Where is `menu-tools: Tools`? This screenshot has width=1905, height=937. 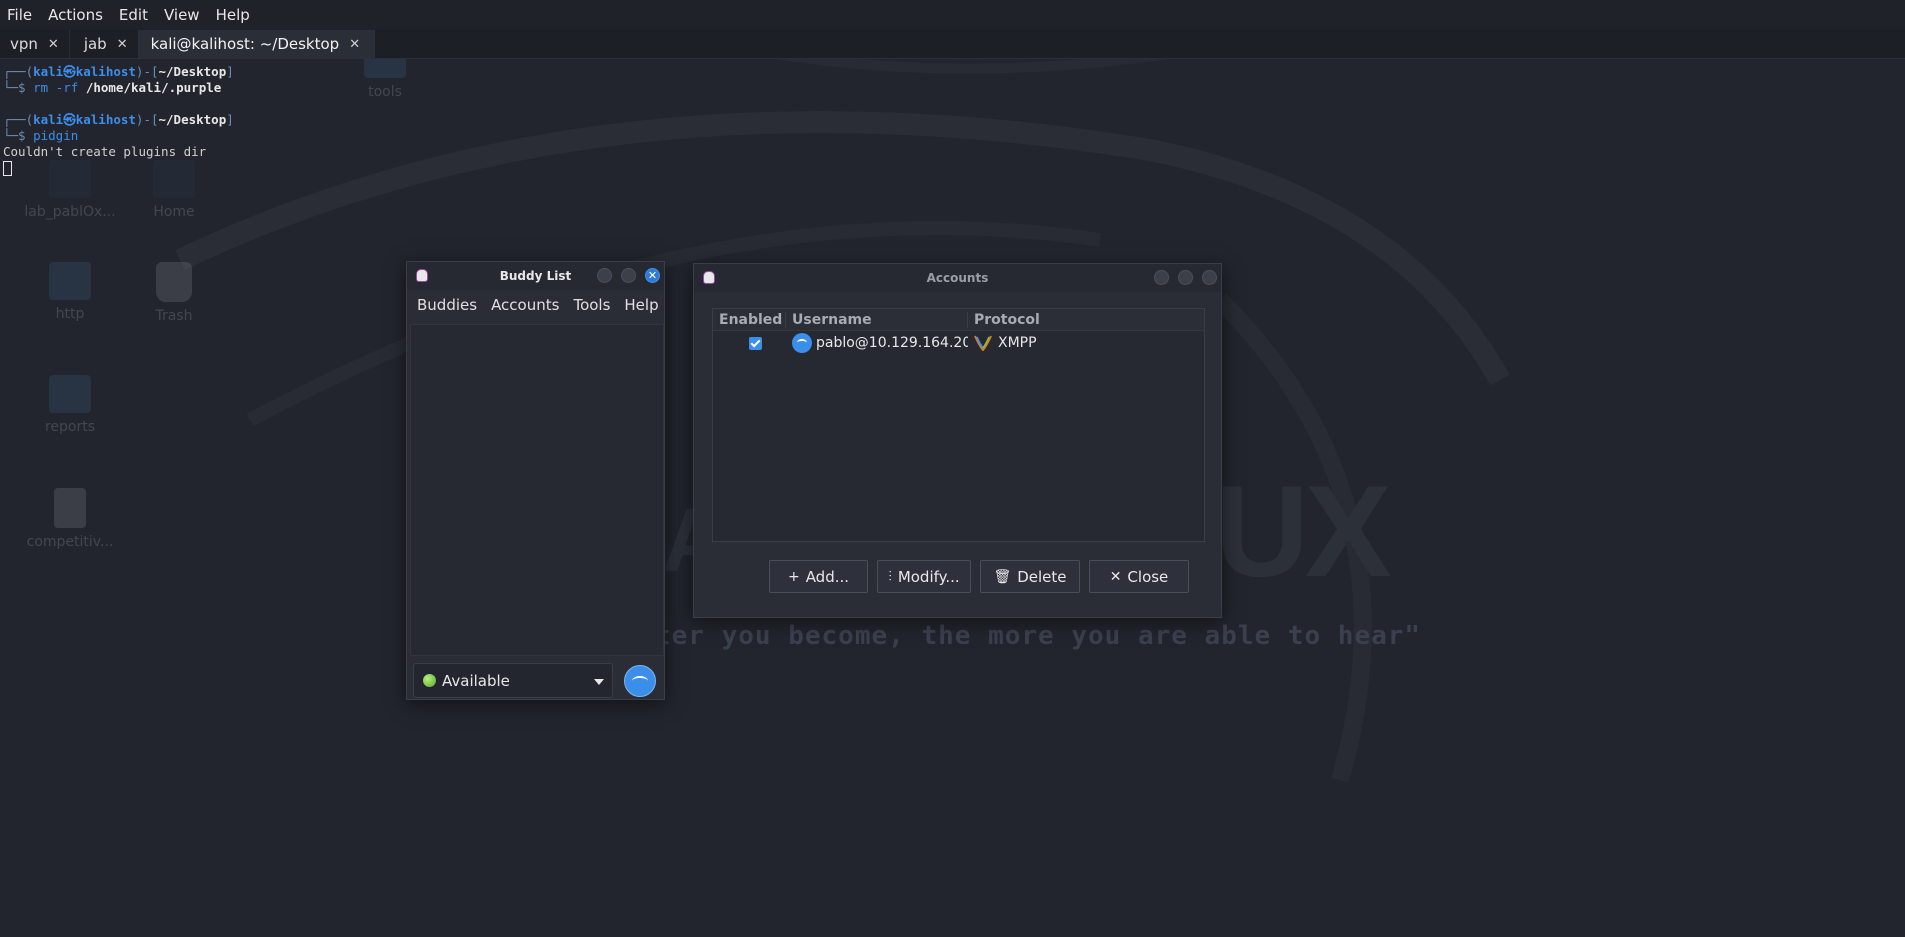 menu-tools: Tools is located at coordinates (591, 305).